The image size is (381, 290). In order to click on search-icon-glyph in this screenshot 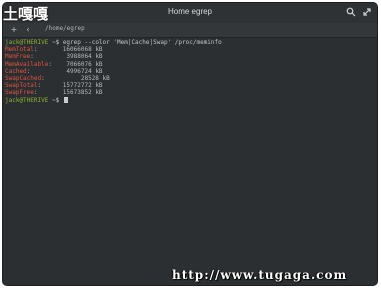, I will do `click(351, 12)`.